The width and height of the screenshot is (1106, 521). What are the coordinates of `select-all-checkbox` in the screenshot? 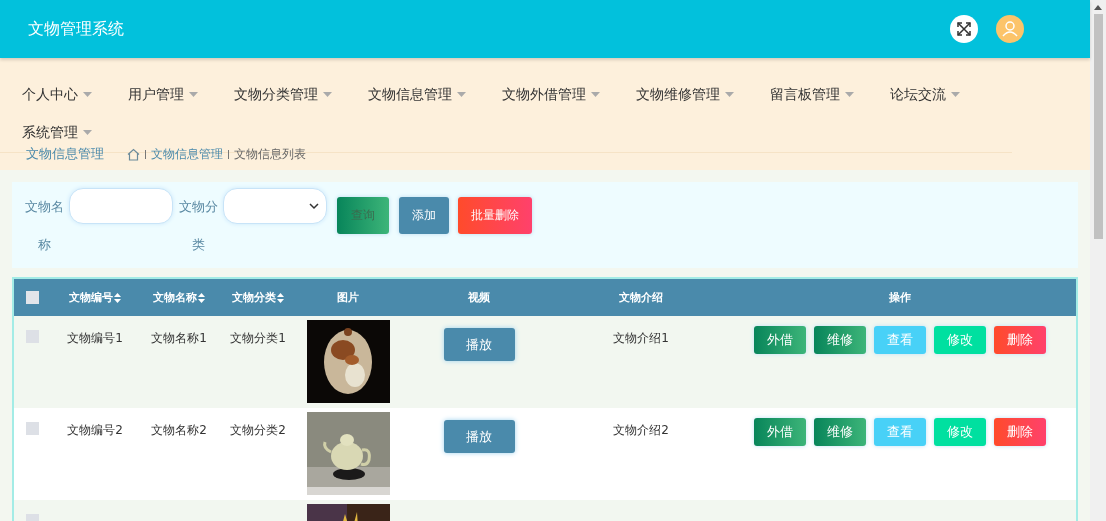 It's located at (32, 297).